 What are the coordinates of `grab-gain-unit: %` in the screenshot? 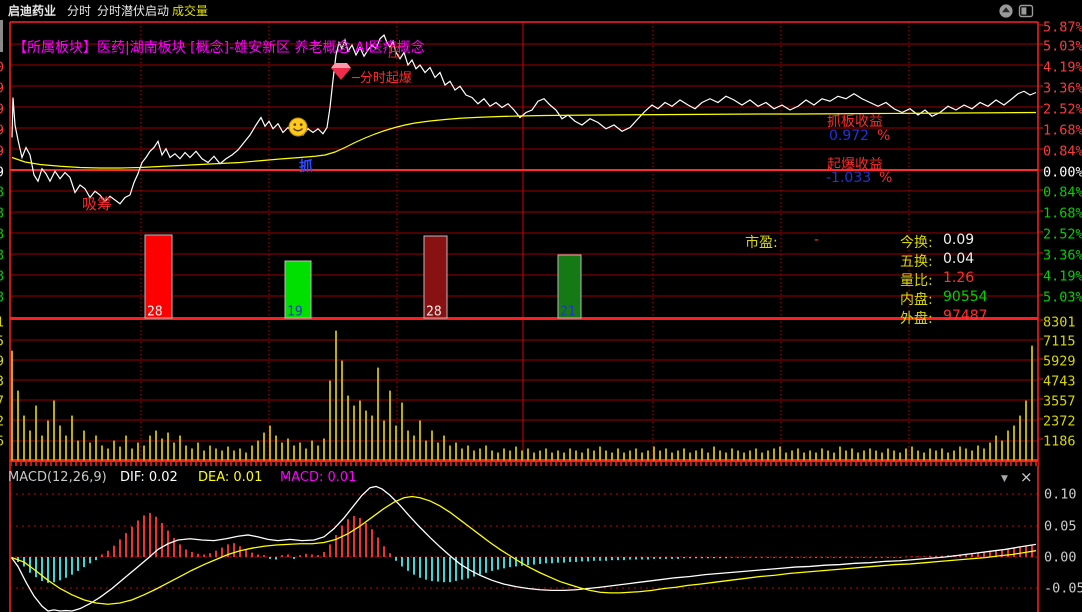 It's located at (884, 136).